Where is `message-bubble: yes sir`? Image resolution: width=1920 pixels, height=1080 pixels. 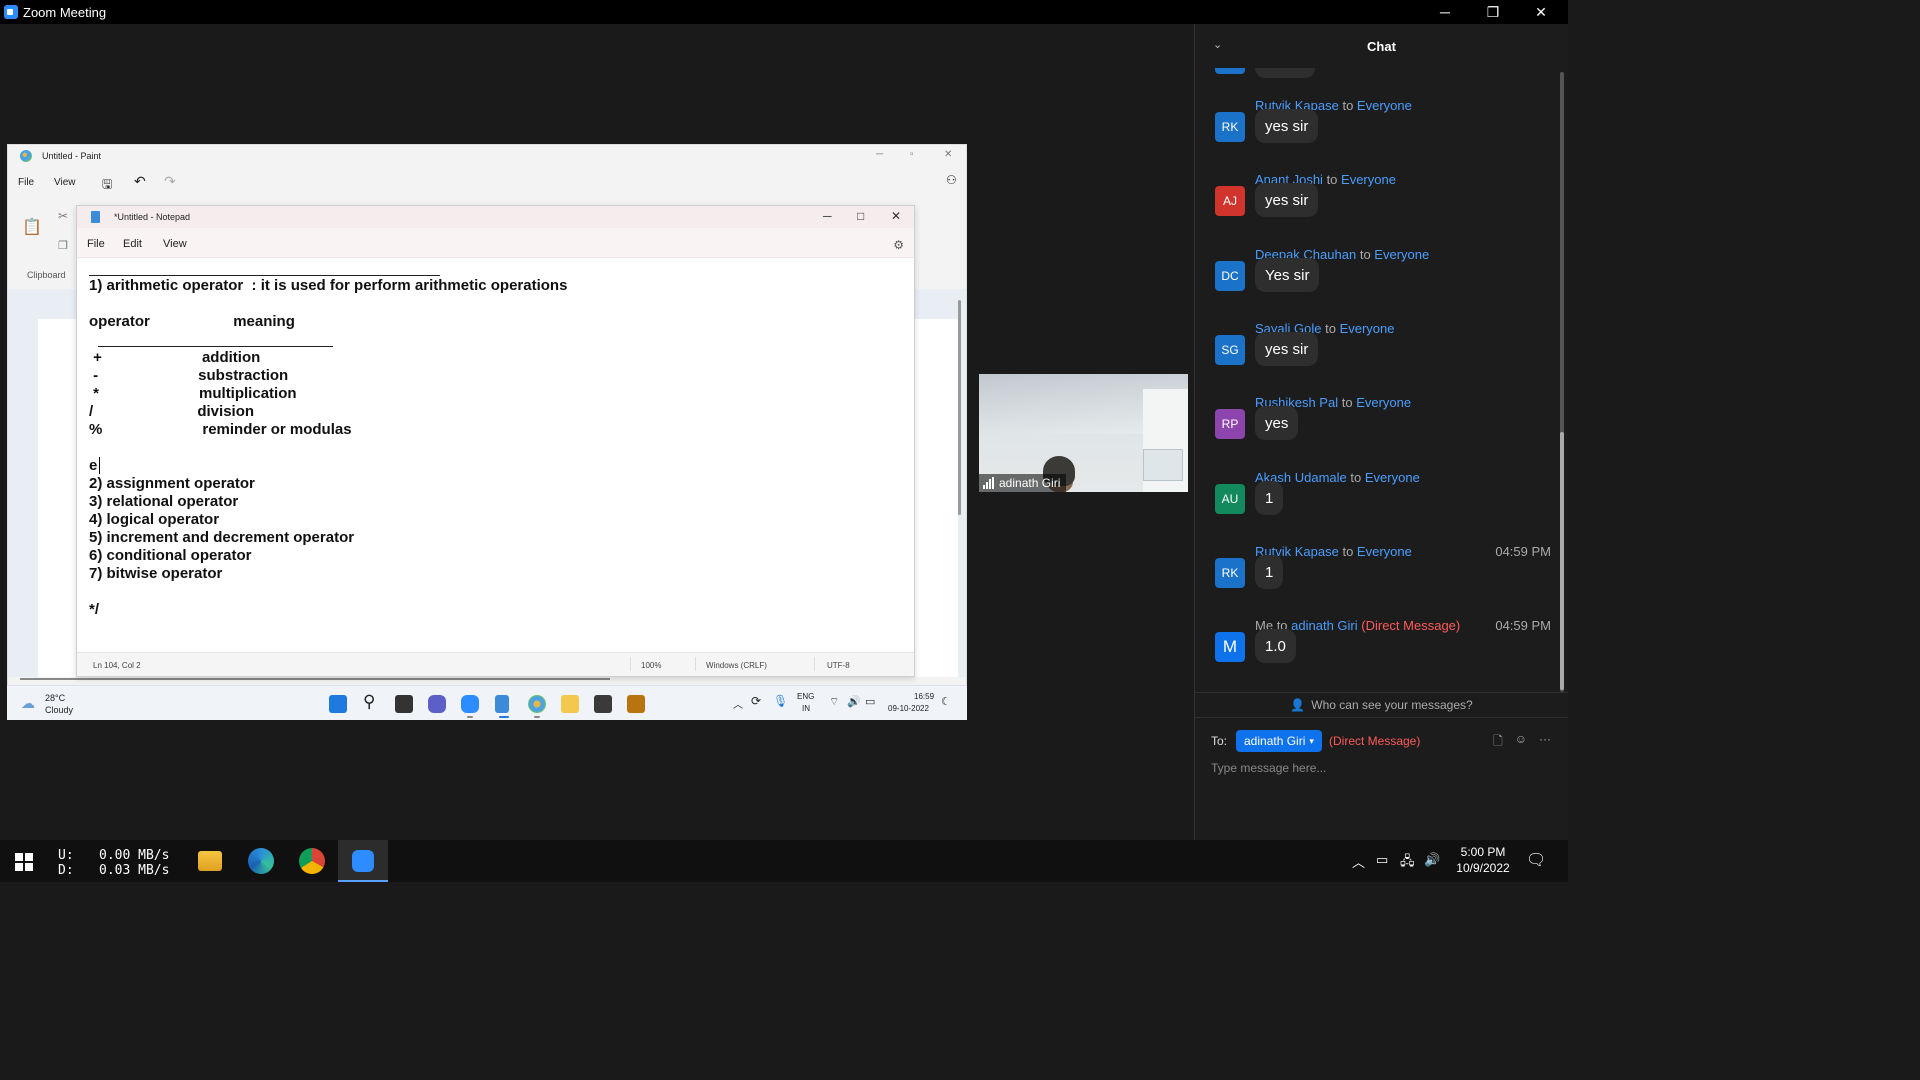
message-bubble: yes sir is located at coordinates (1287, 200).